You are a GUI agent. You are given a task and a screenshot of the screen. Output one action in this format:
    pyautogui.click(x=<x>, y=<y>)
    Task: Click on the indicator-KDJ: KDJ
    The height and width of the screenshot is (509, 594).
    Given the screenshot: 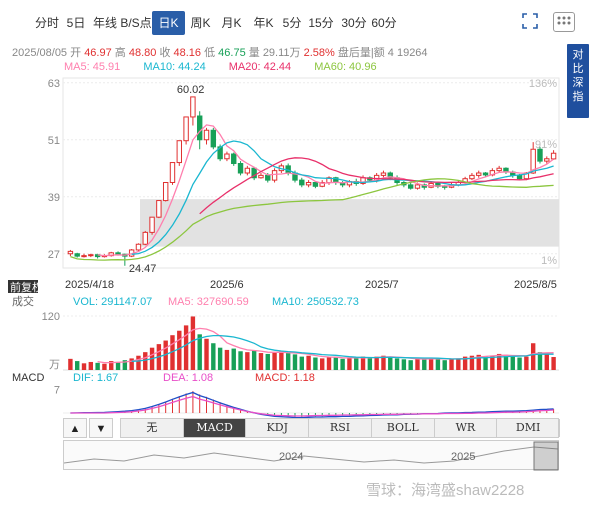 What is the action you would take?
    pyautogui.click(x=278, y=428)
    